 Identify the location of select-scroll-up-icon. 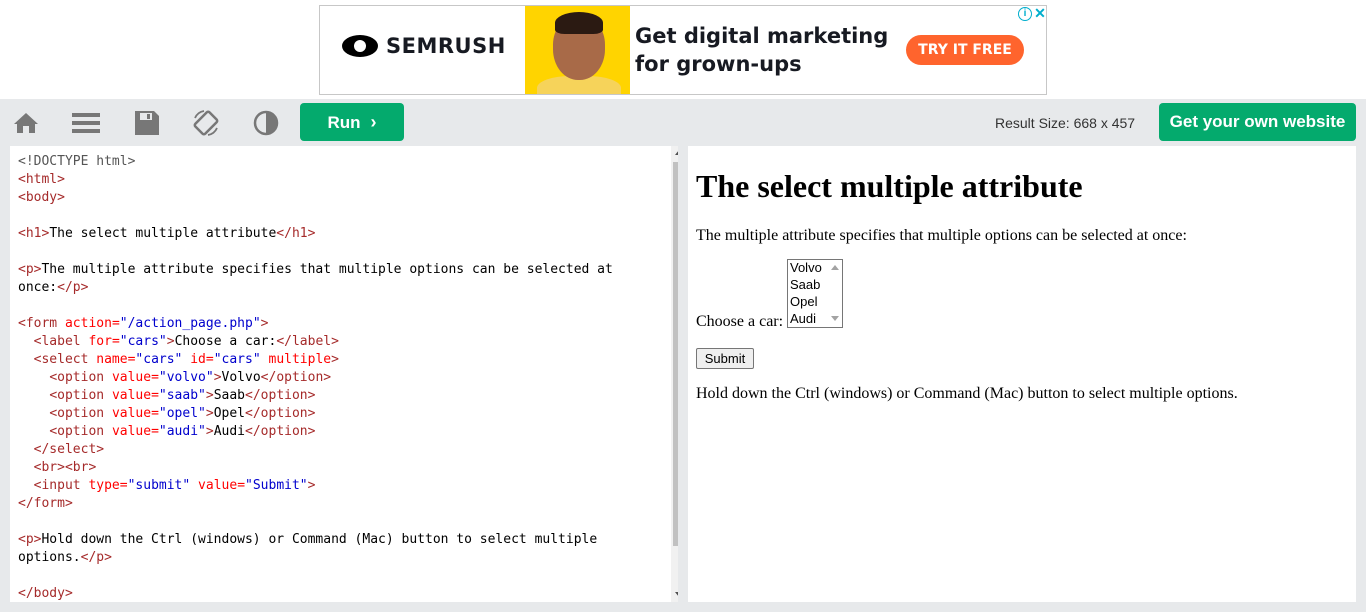
(835, 267).